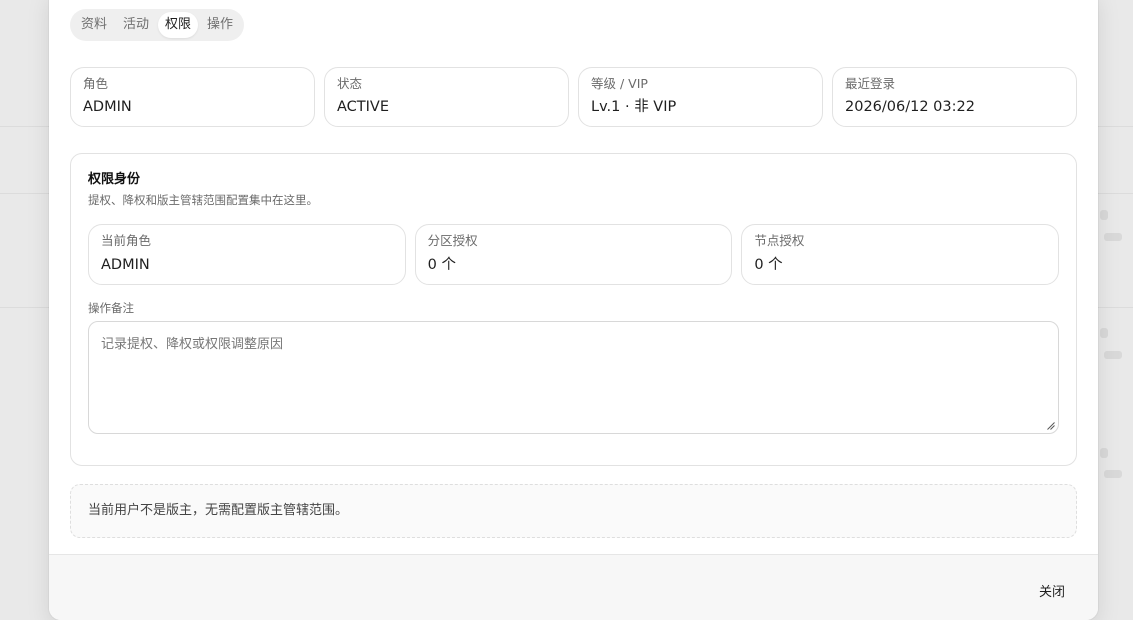 Image resolution: width=1133 pixels, height=620 pixels. I want to click on stat-value: Lv.1 · 非 VIP, so click(634, 107).